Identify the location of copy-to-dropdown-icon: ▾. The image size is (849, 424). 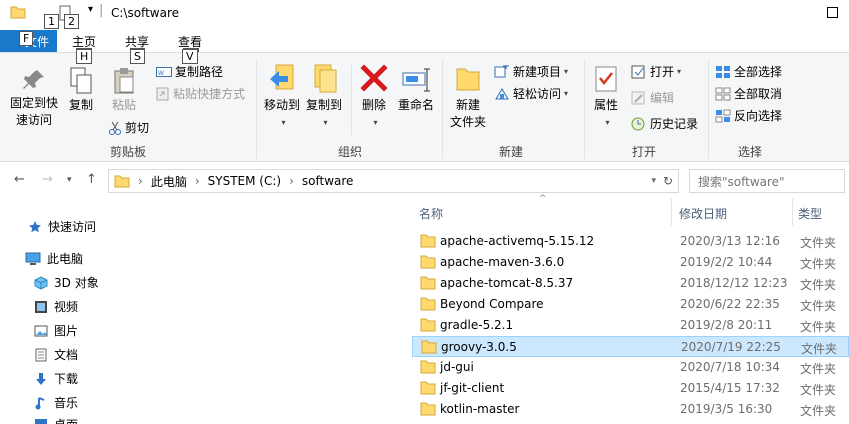
(325, 122).